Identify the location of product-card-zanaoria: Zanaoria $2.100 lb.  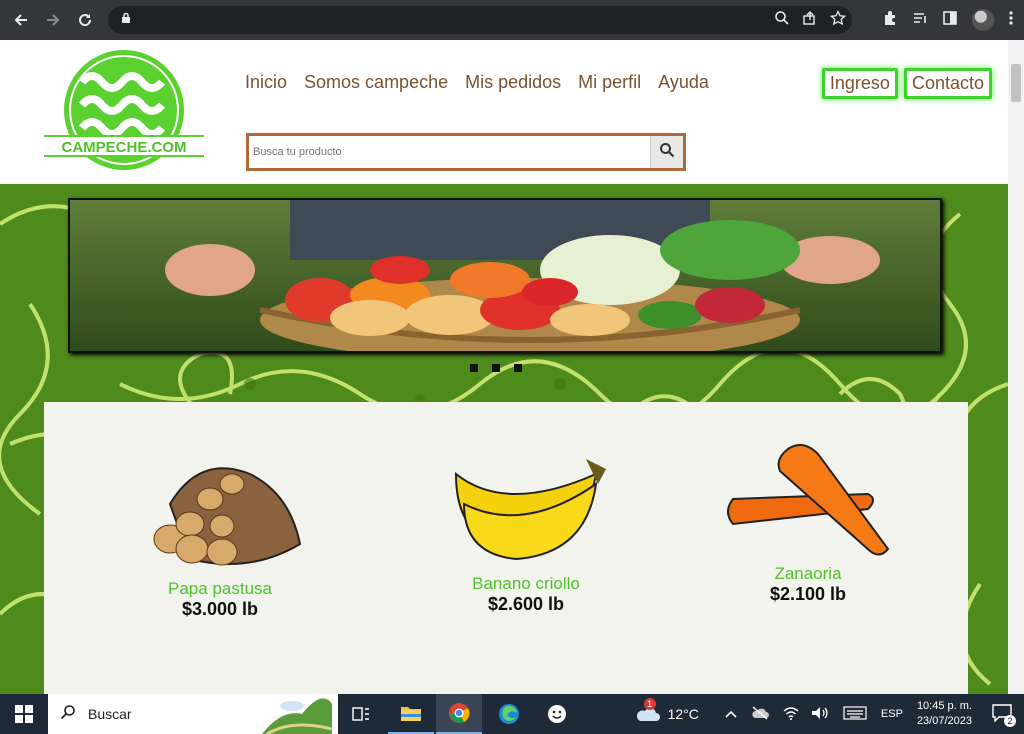
(808, 524).